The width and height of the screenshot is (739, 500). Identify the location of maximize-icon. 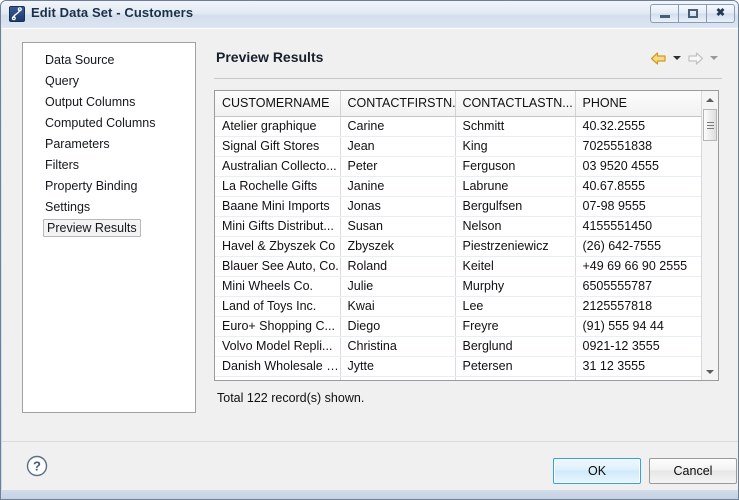
(692, 13).